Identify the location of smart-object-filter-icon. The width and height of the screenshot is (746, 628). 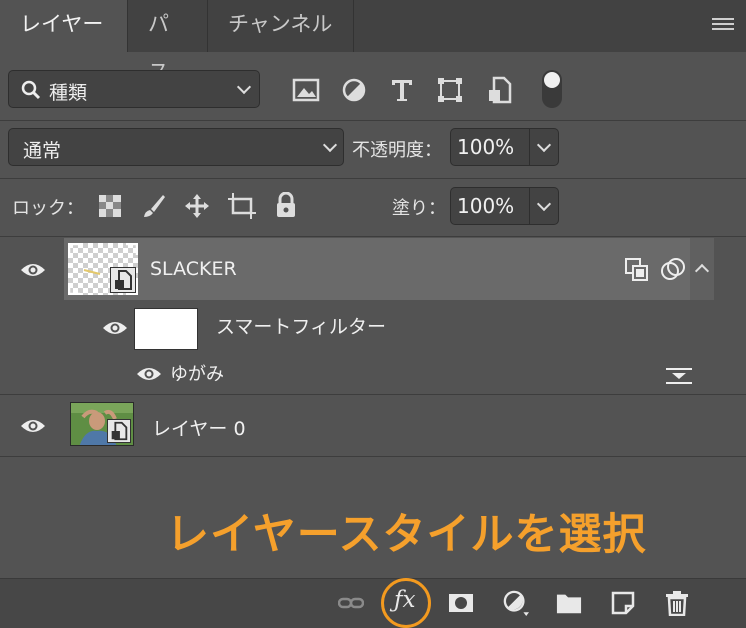
(500, 90).